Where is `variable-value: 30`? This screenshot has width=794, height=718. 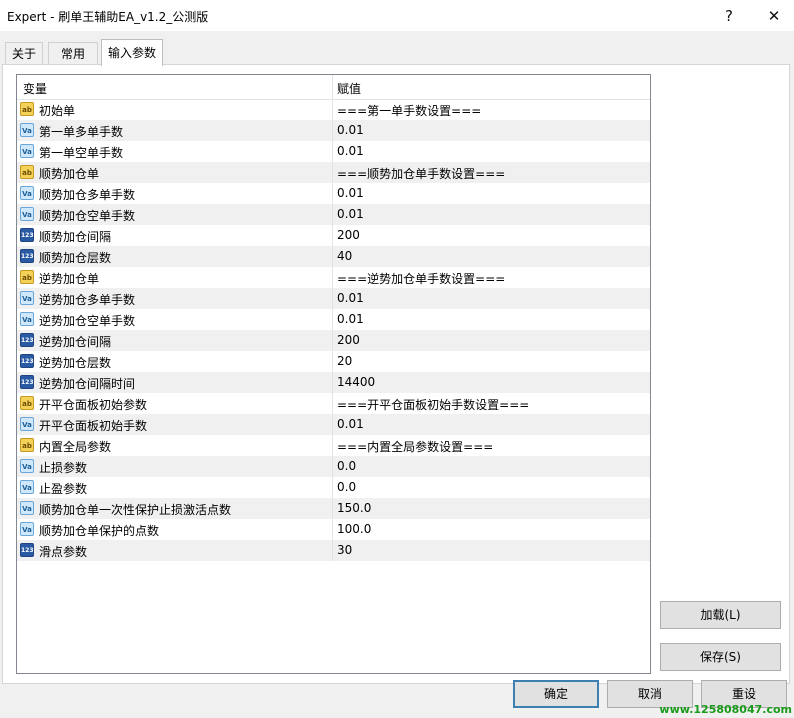 variable-value: 30 is located at coordinates (344, 550).